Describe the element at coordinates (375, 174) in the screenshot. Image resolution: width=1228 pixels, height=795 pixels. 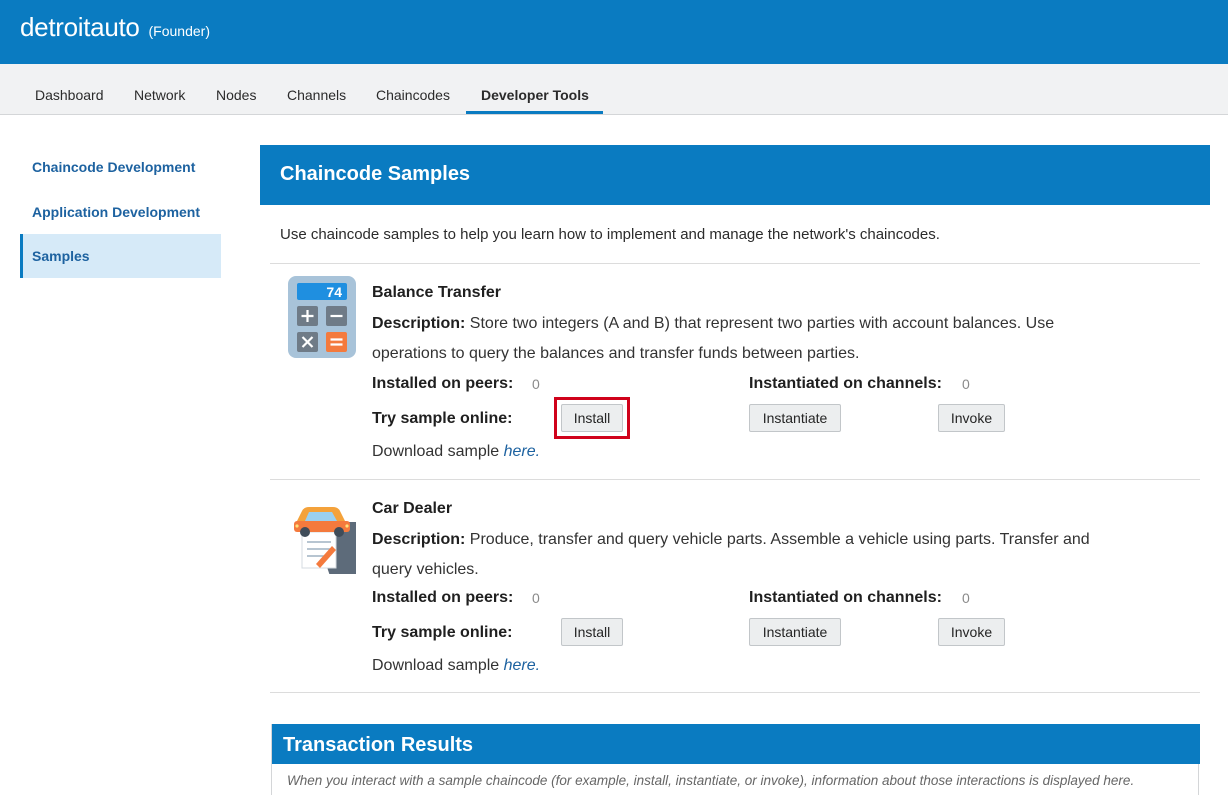
I see `page-title: Chaincode Samples` at that location.